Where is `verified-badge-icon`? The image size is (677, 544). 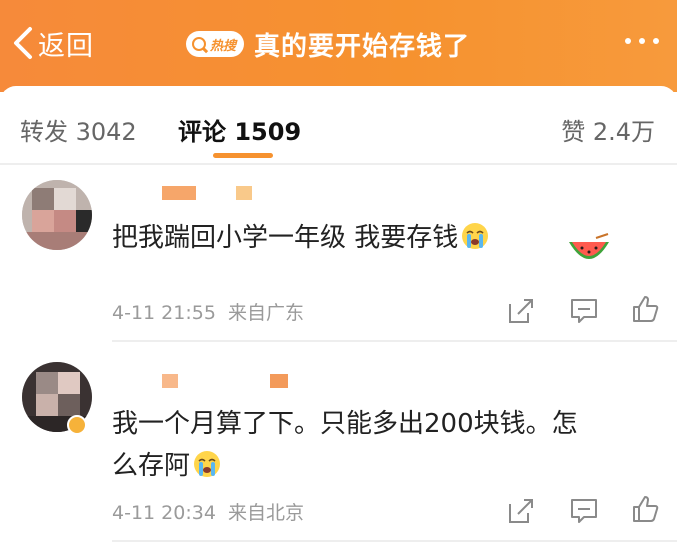 verified-badge-icon is located at coordinates (77, 425).